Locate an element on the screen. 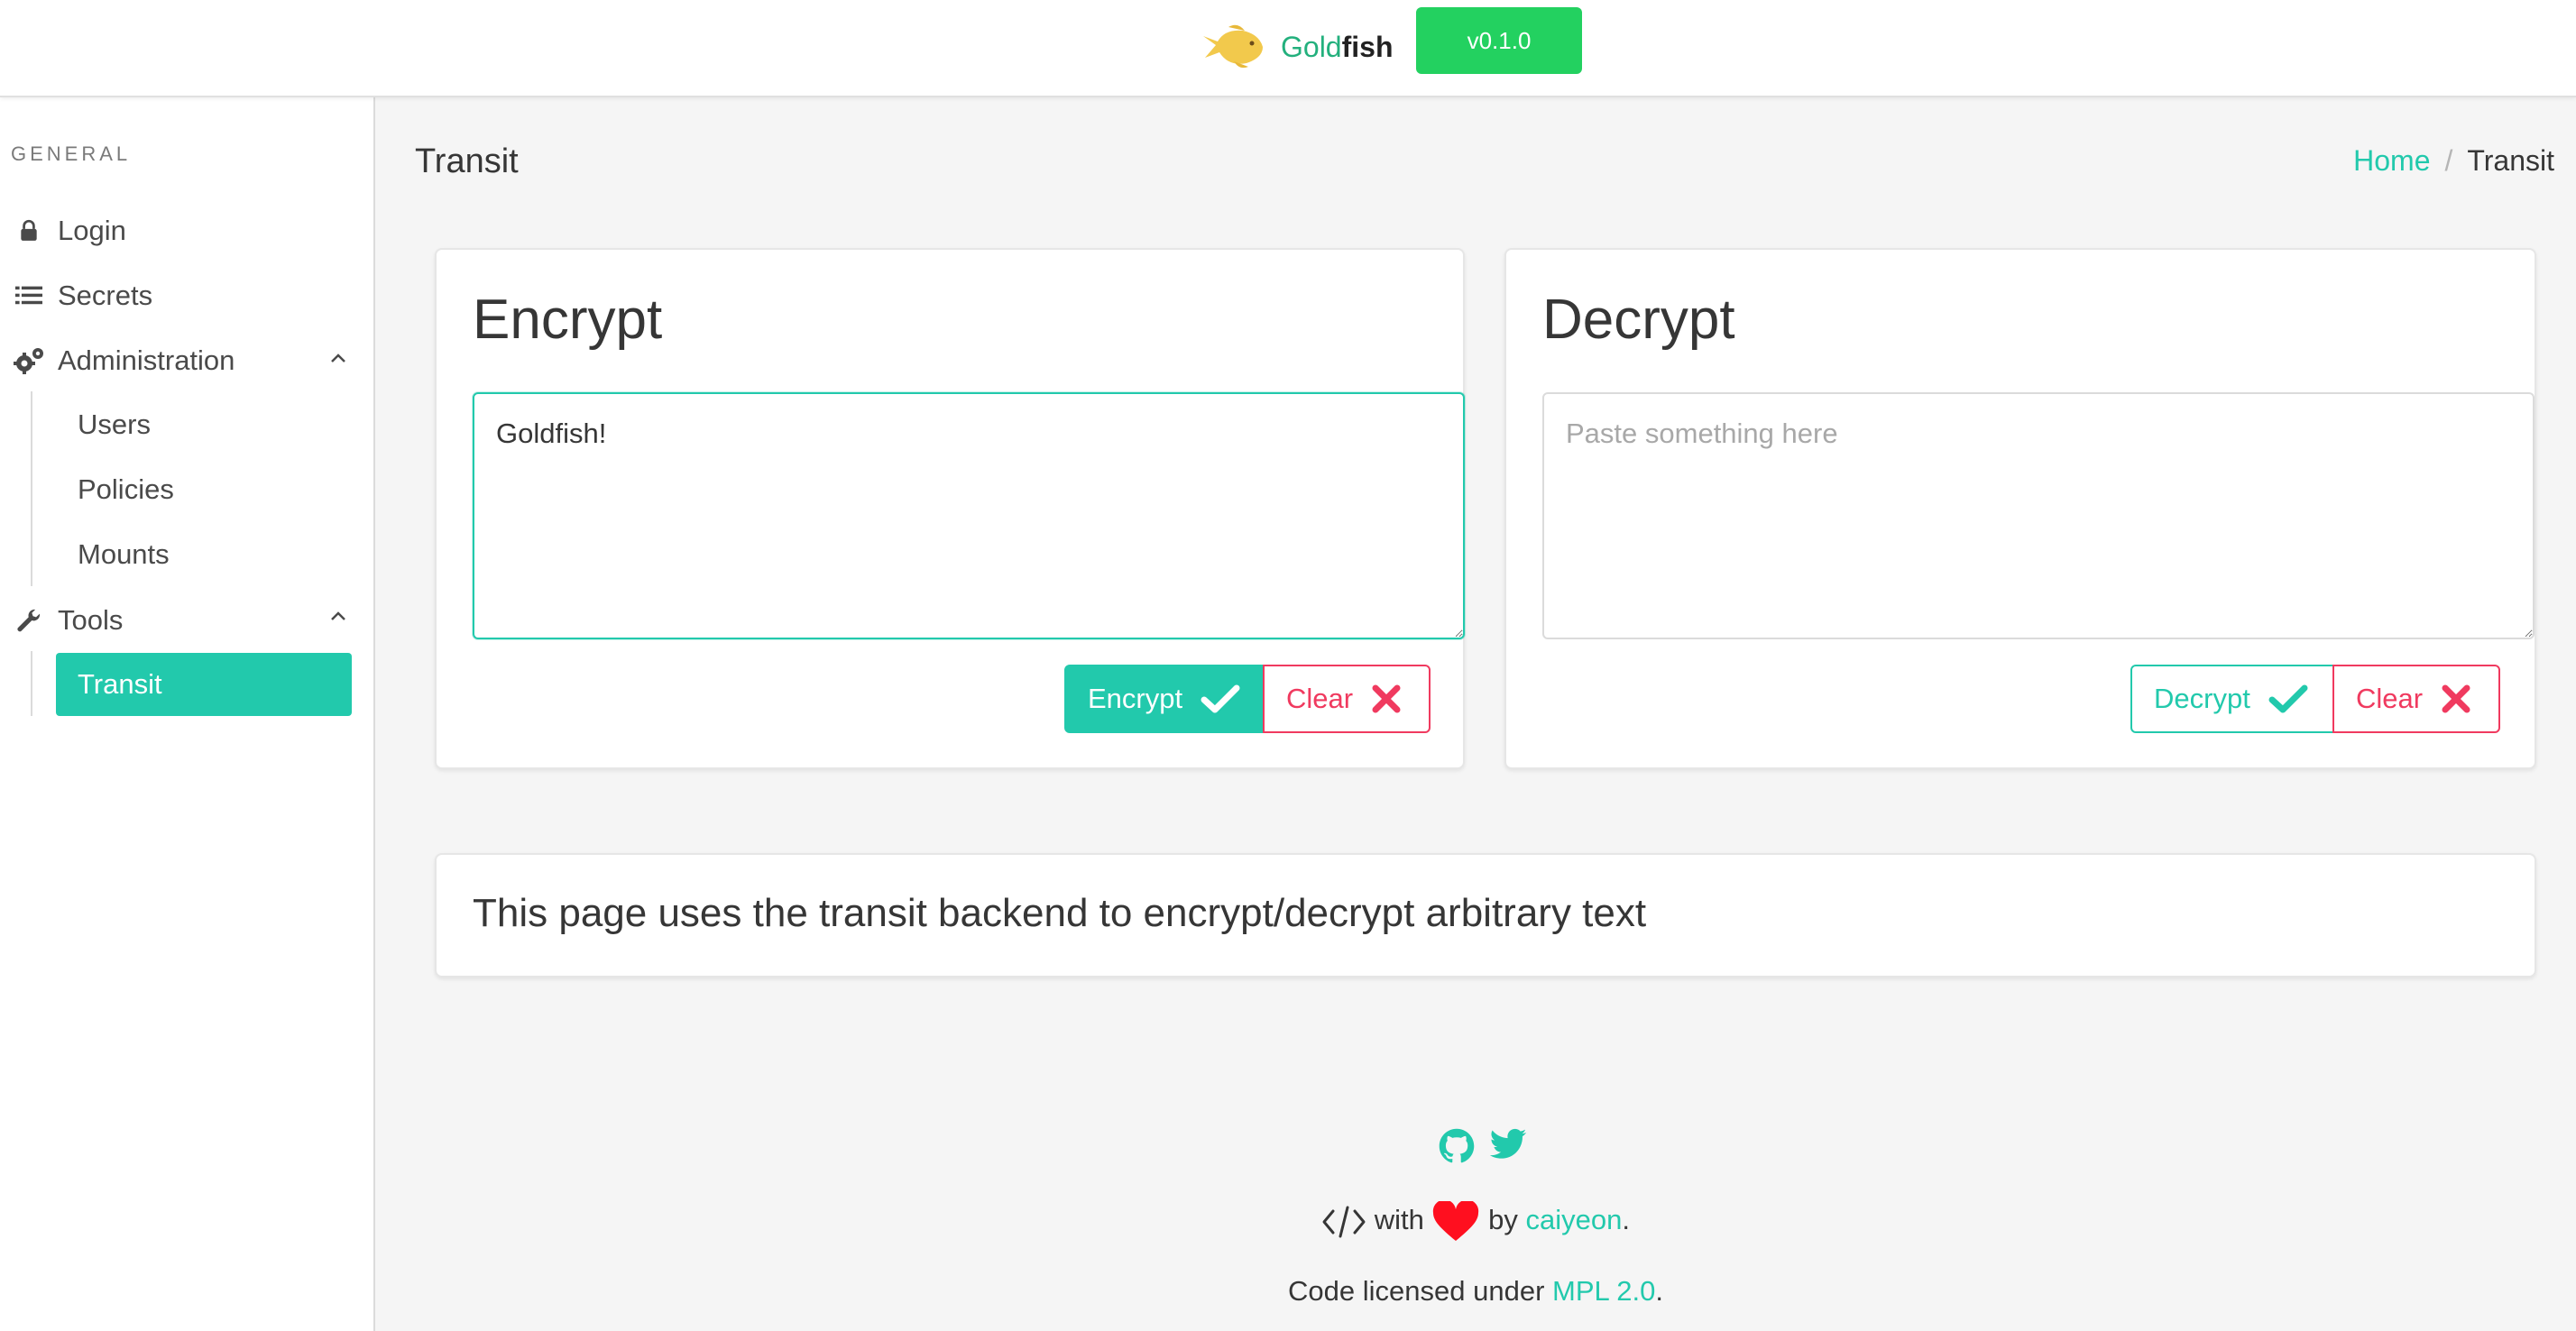 The image size is (2576, 1331). sidebar-item-label: Administration is located at coordinates (147, 360).